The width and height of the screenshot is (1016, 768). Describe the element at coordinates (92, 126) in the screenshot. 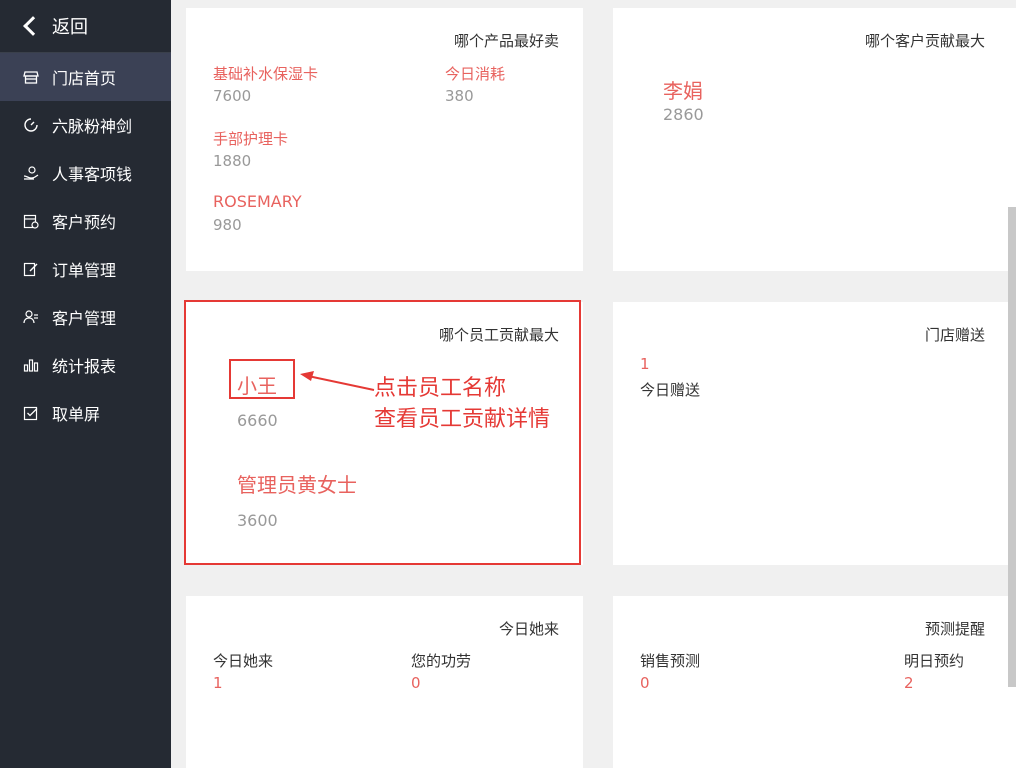

I see `sidebar-item-label: 六脉粉神剑` at that location.